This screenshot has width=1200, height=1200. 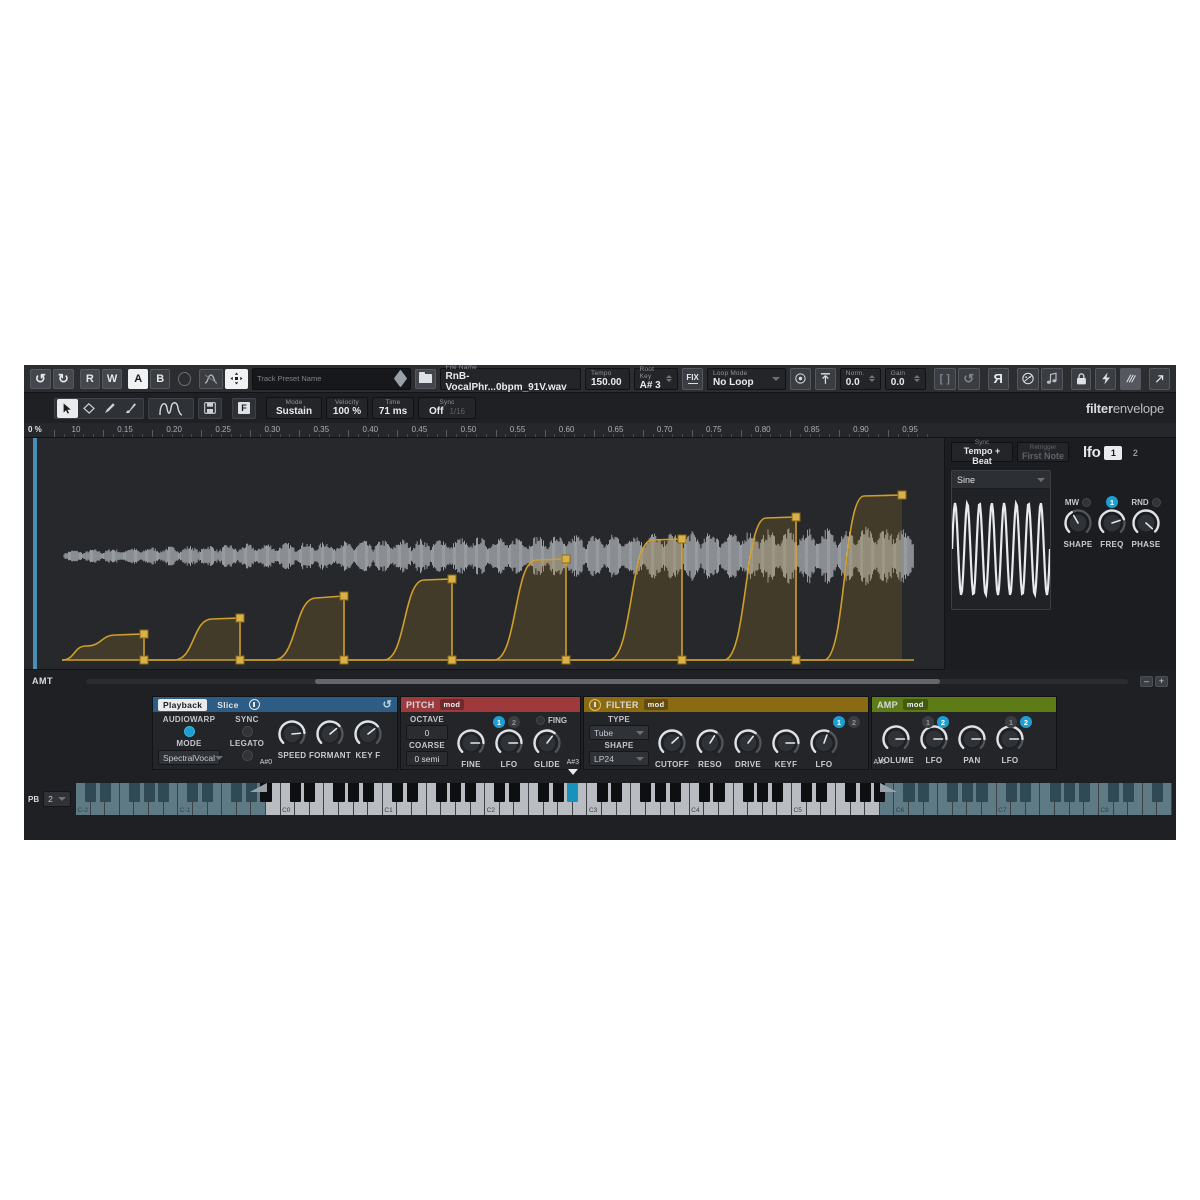 What do you see at coordinates (425, 378) in the screenshot?
I see `load-file-button` at bounding box center [425, 378].